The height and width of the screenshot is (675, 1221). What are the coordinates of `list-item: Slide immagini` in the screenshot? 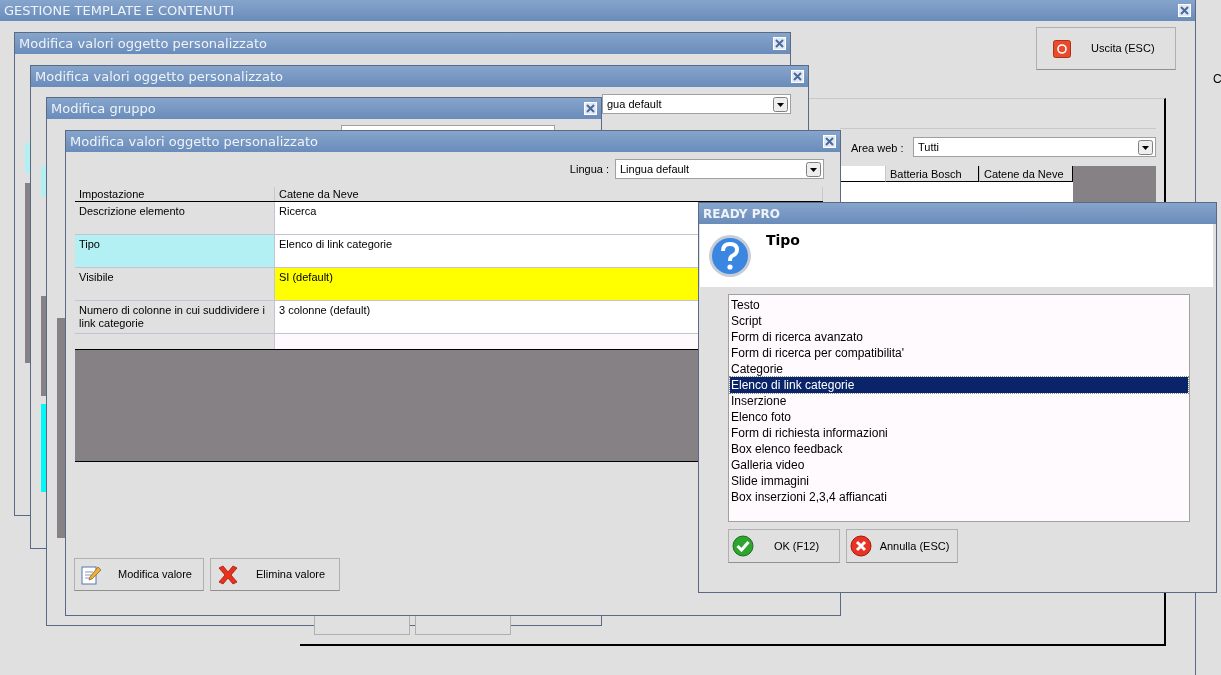 It's located at (959, 481).